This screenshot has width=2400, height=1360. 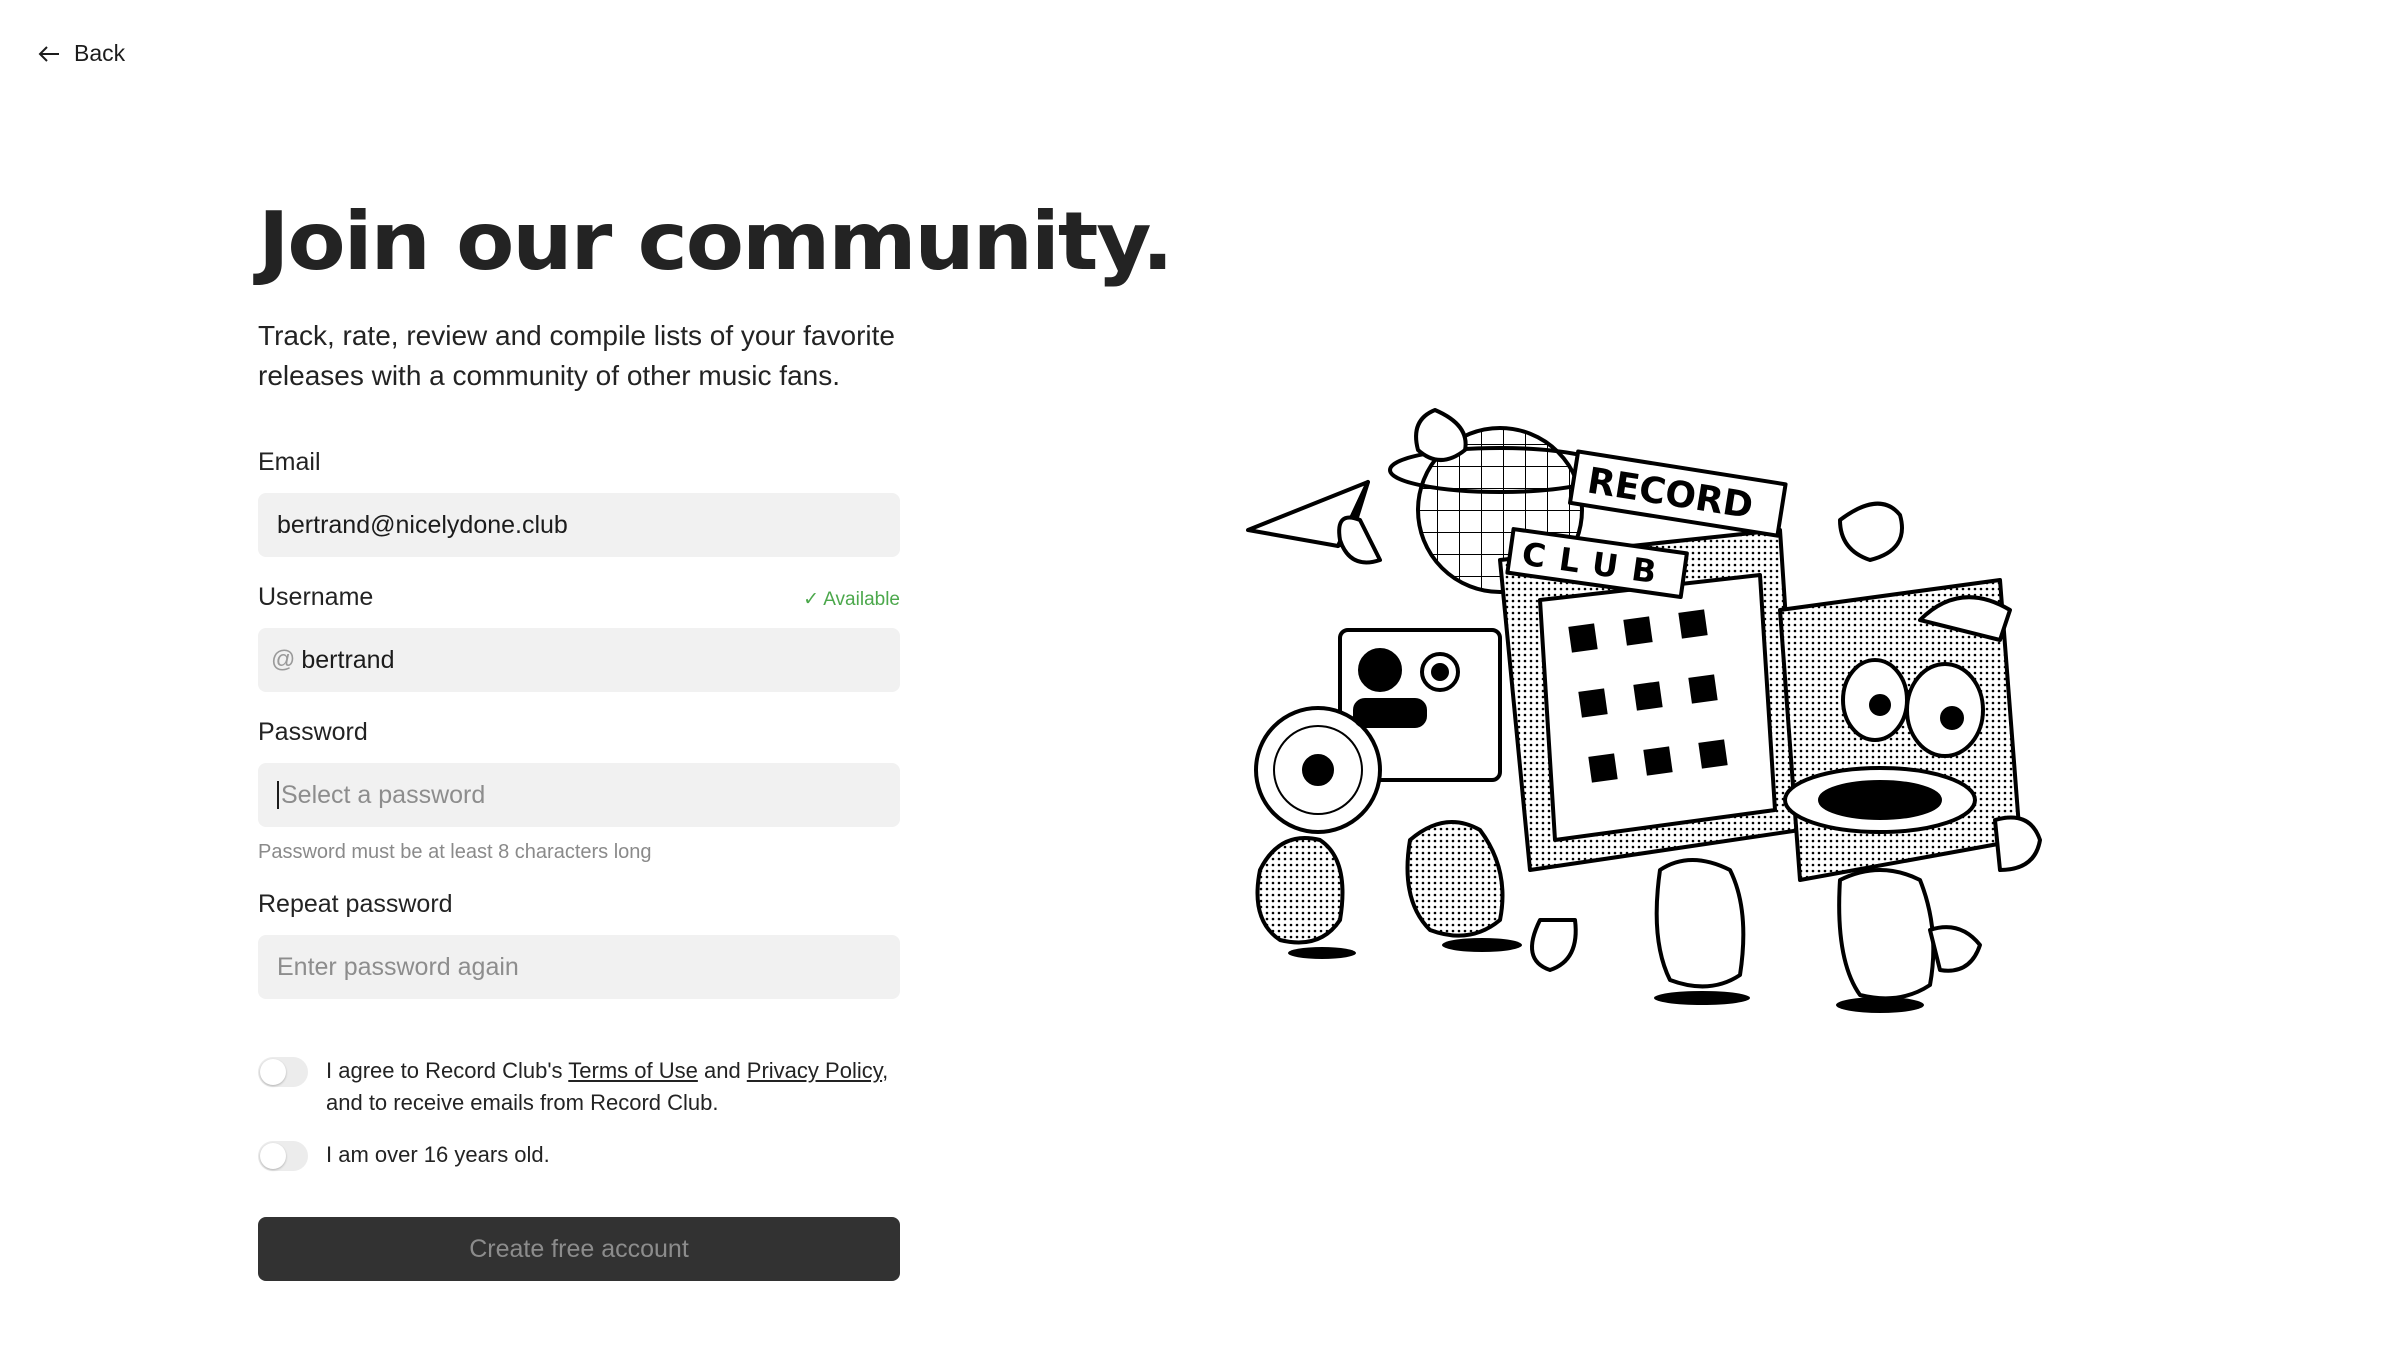 What do you see at coordinates (722, 1070) in the screenshot?
I see `terms-text-and: and` at bounding box center [722, 1070].